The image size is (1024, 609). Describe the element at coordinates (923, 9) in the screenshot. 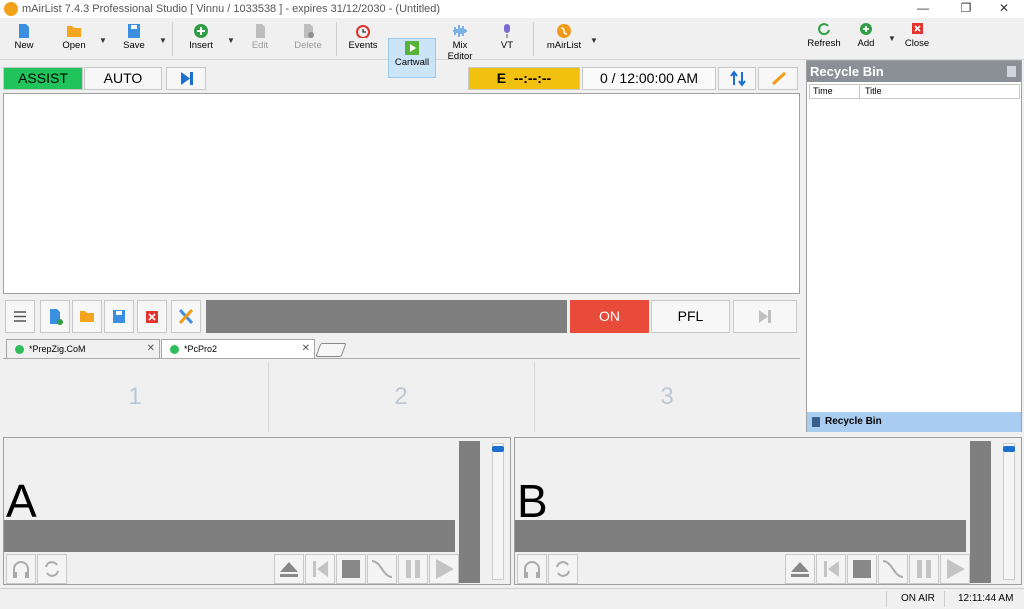

I see `minimize-button: —` at that location.